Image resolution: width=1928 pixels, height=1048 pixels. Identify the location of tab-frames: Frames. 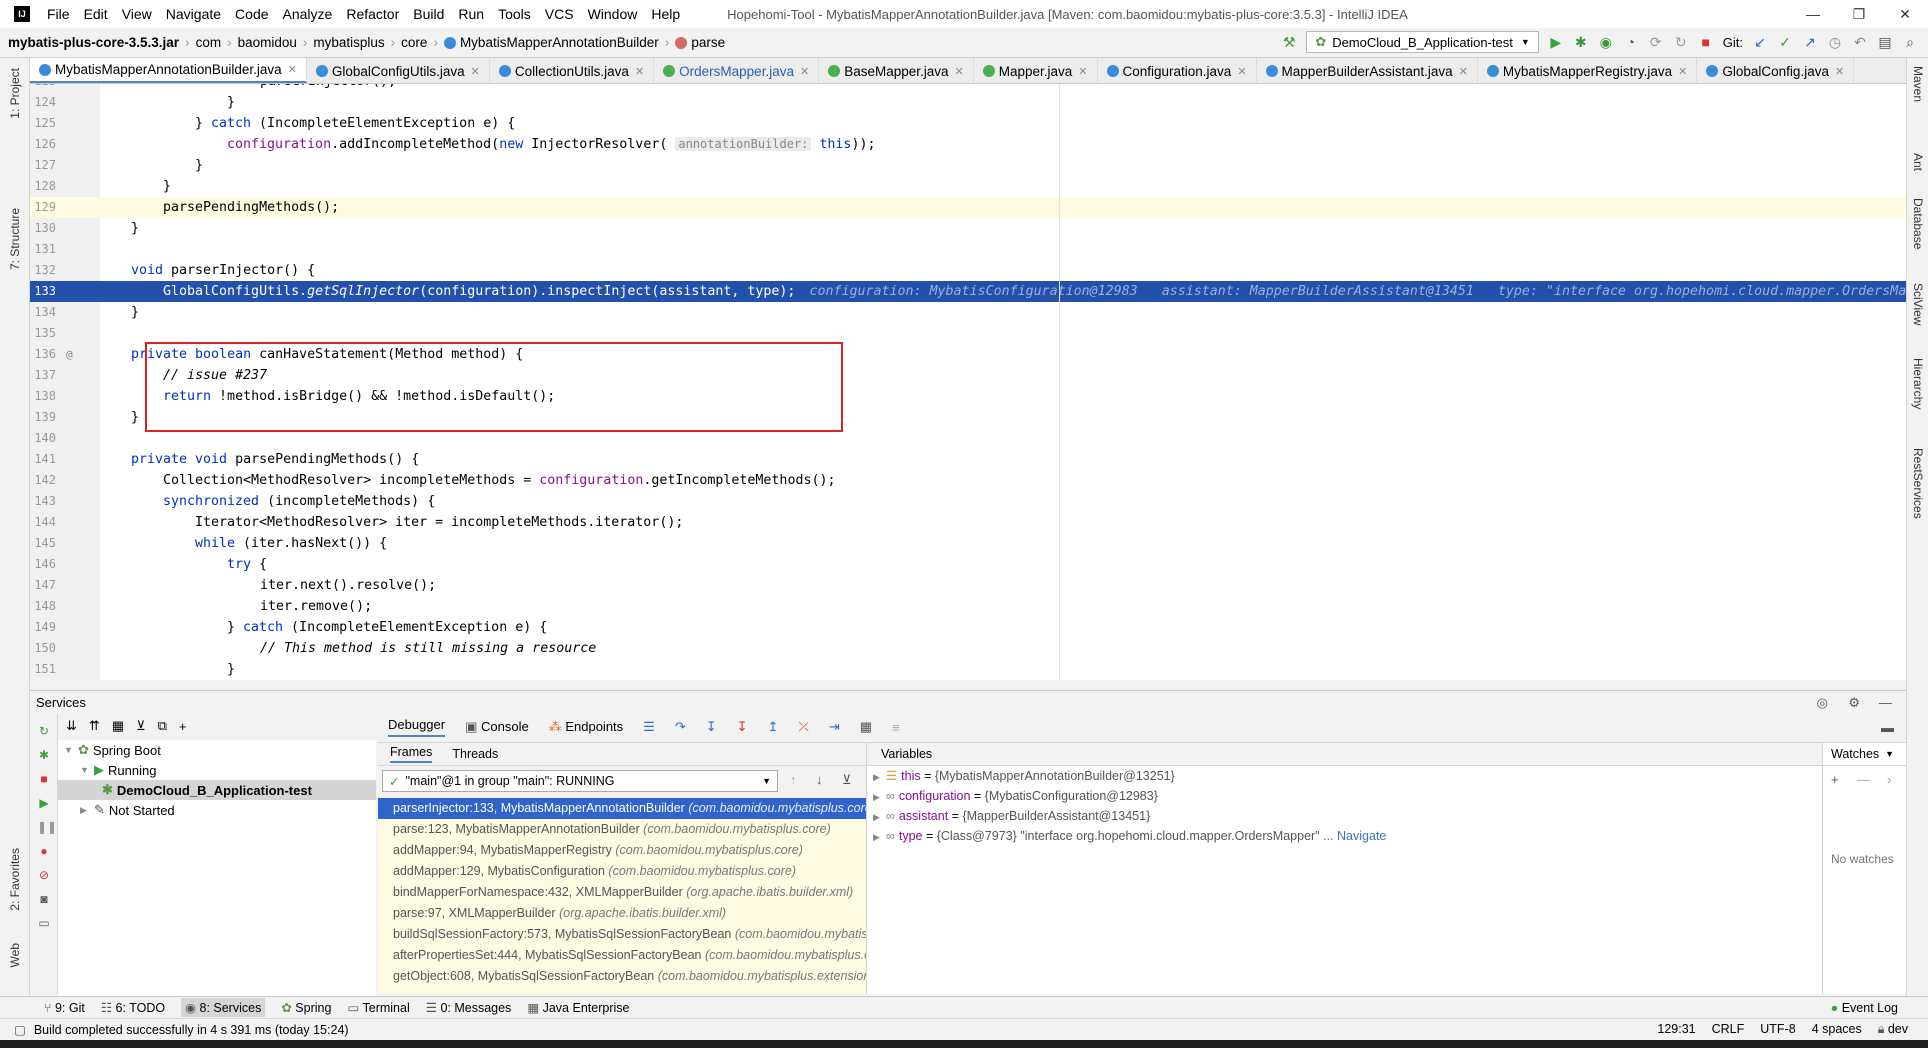
(411, 754).